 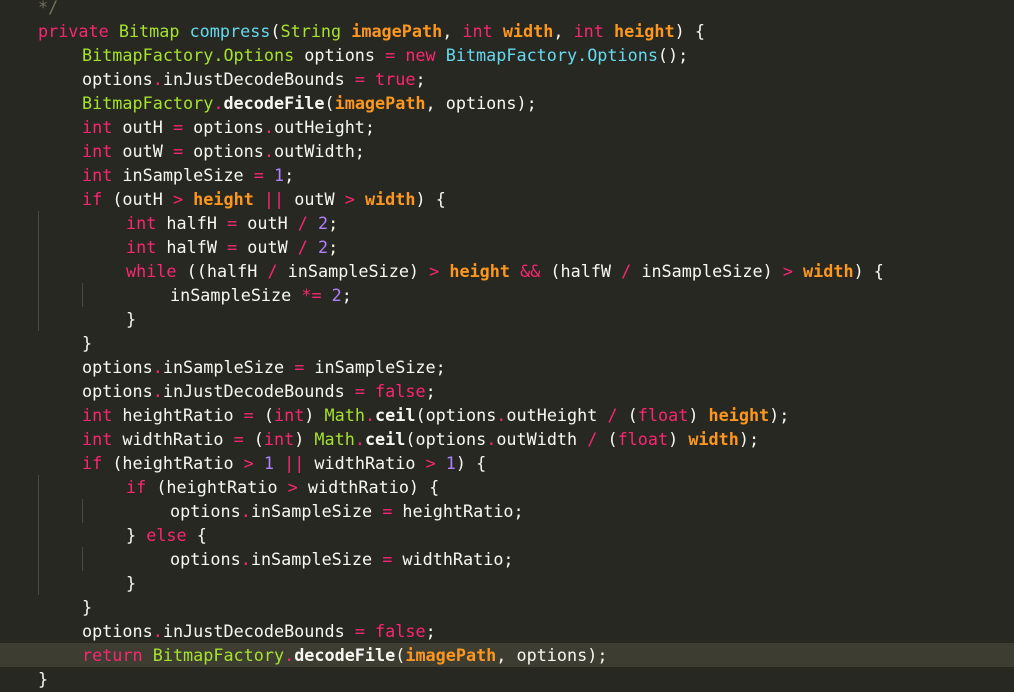 What do you see at coordinates (173, 463) in the screenshot?
I see `code-token: (heightRatio` at bounding box center [173, 463].